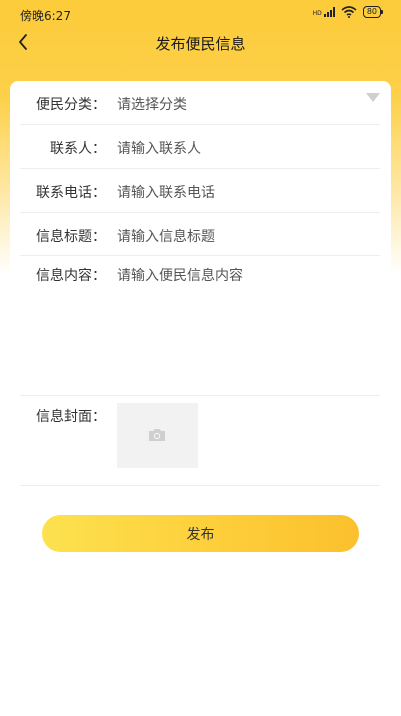  What do you see at coordinates (71, 417) in the screenshot?
I see `cover-label: 信息封面：` at bounding box center [71, 417].